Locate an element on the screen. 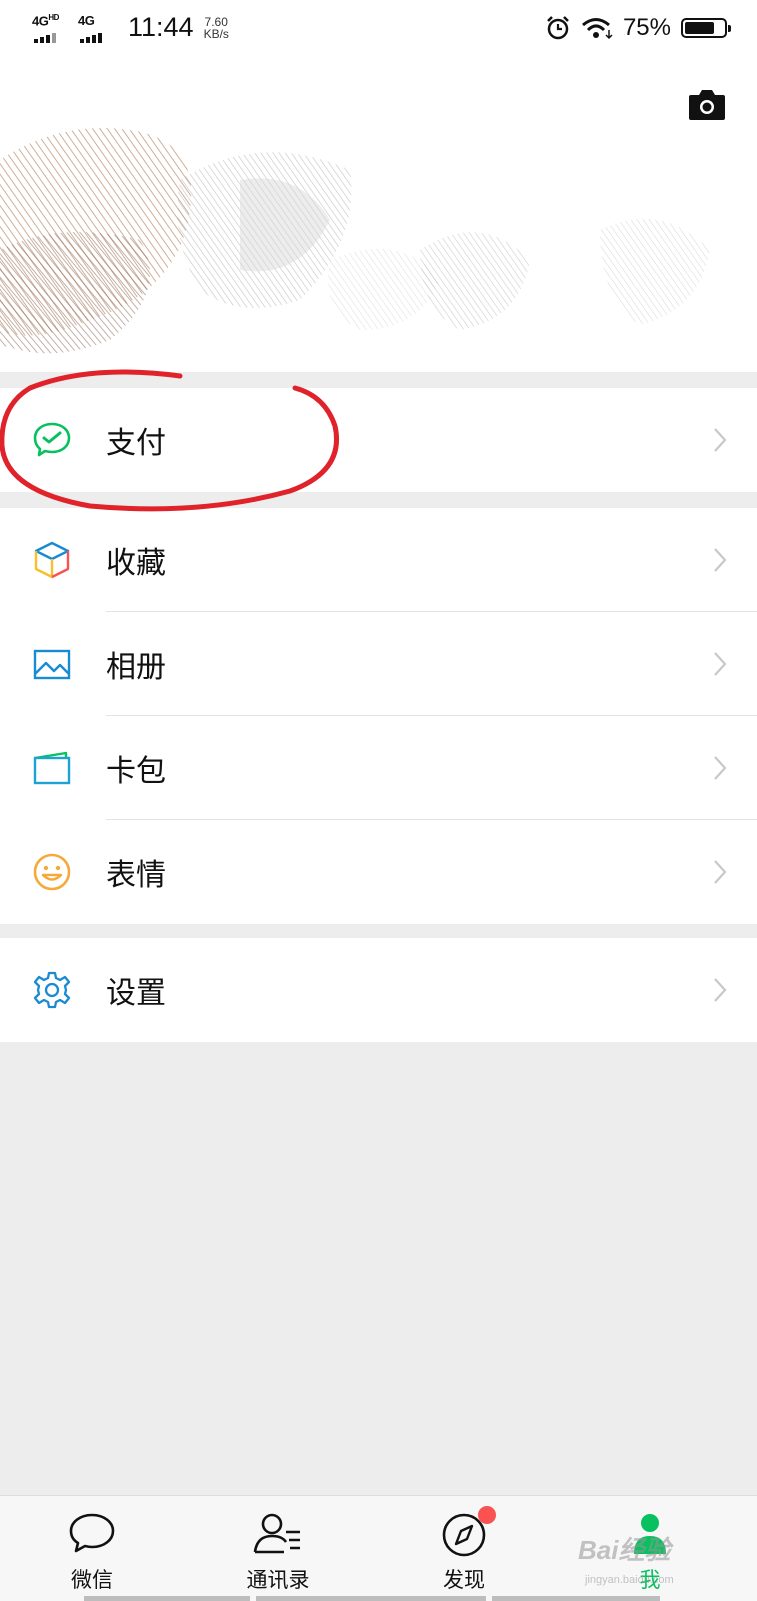  battery-icon is located at coordinates (706, 28).